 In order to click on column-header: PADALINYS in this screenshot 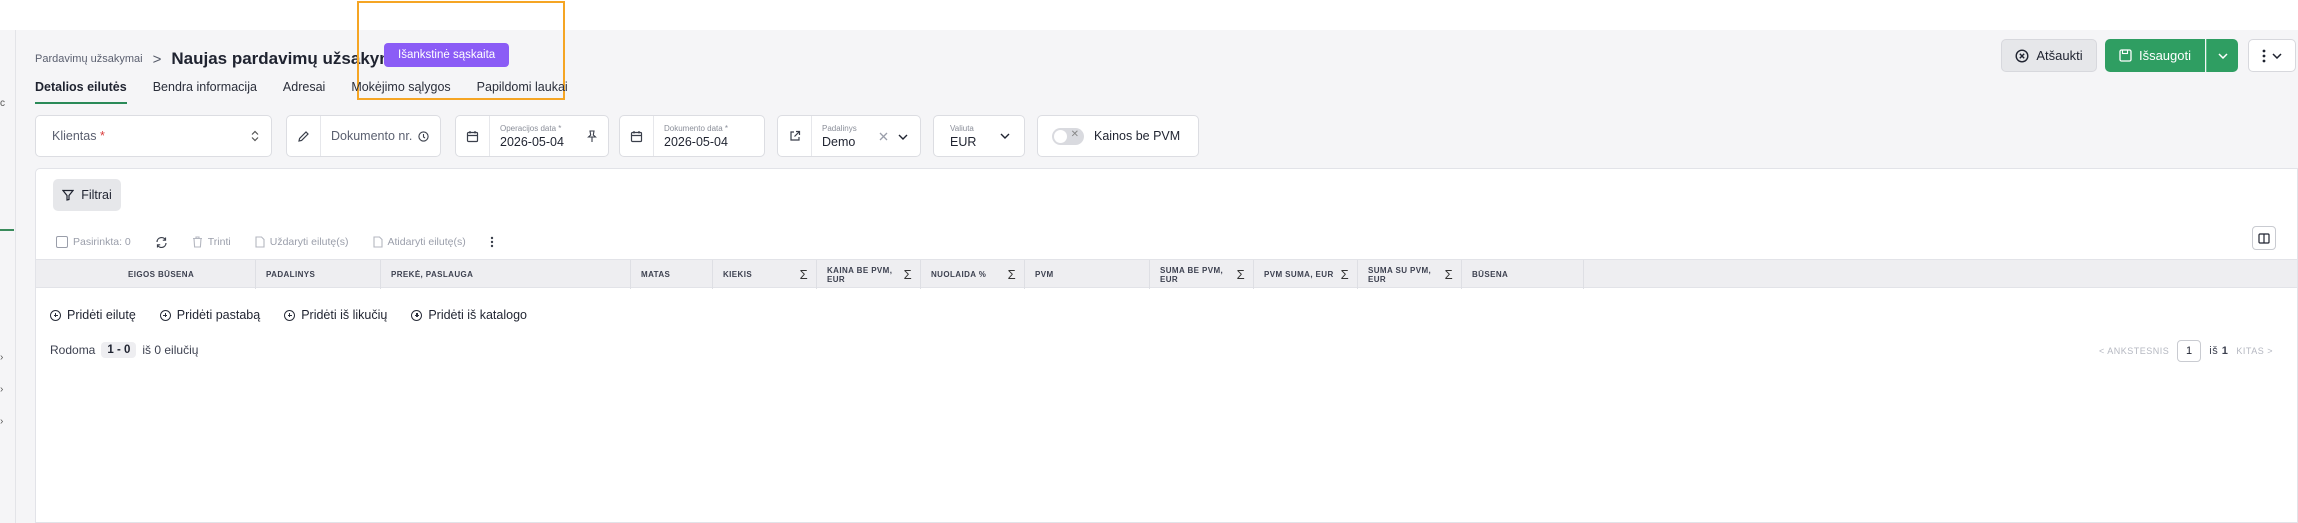, I will do `click(318, 274)`.